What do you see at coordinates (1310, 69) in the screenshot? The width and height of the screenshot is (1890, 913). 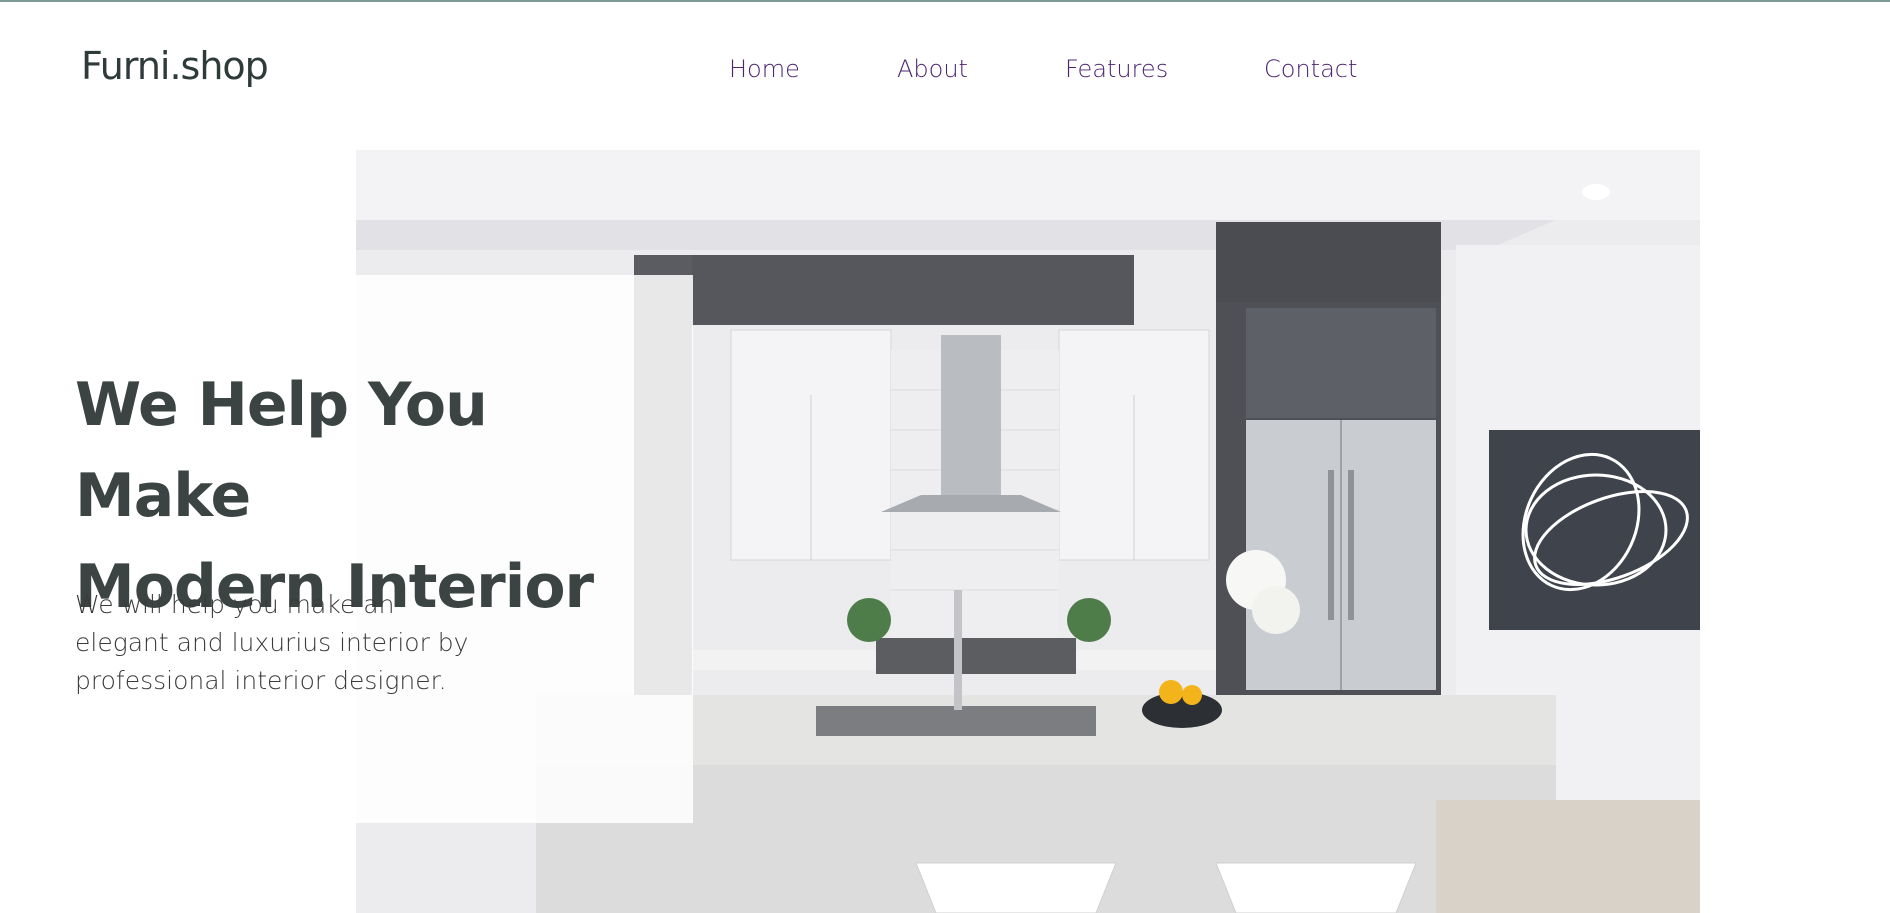 I see `nav-link-contact: Contact` at bounding box center [1310, 69].